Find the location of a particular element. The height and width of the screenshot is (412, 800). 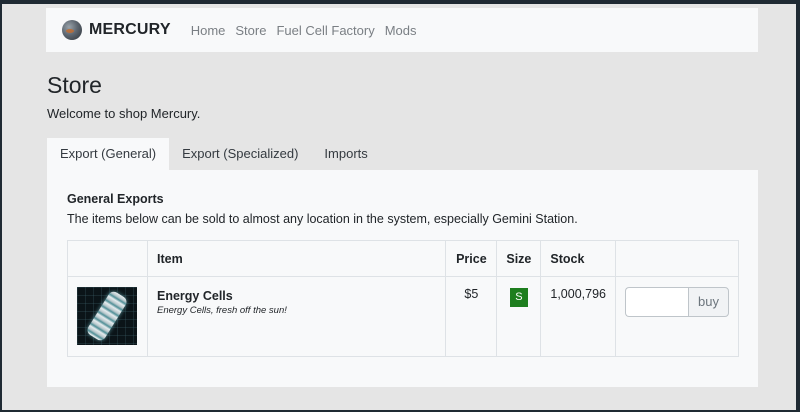

header-action is located at coordinates (677, 258).